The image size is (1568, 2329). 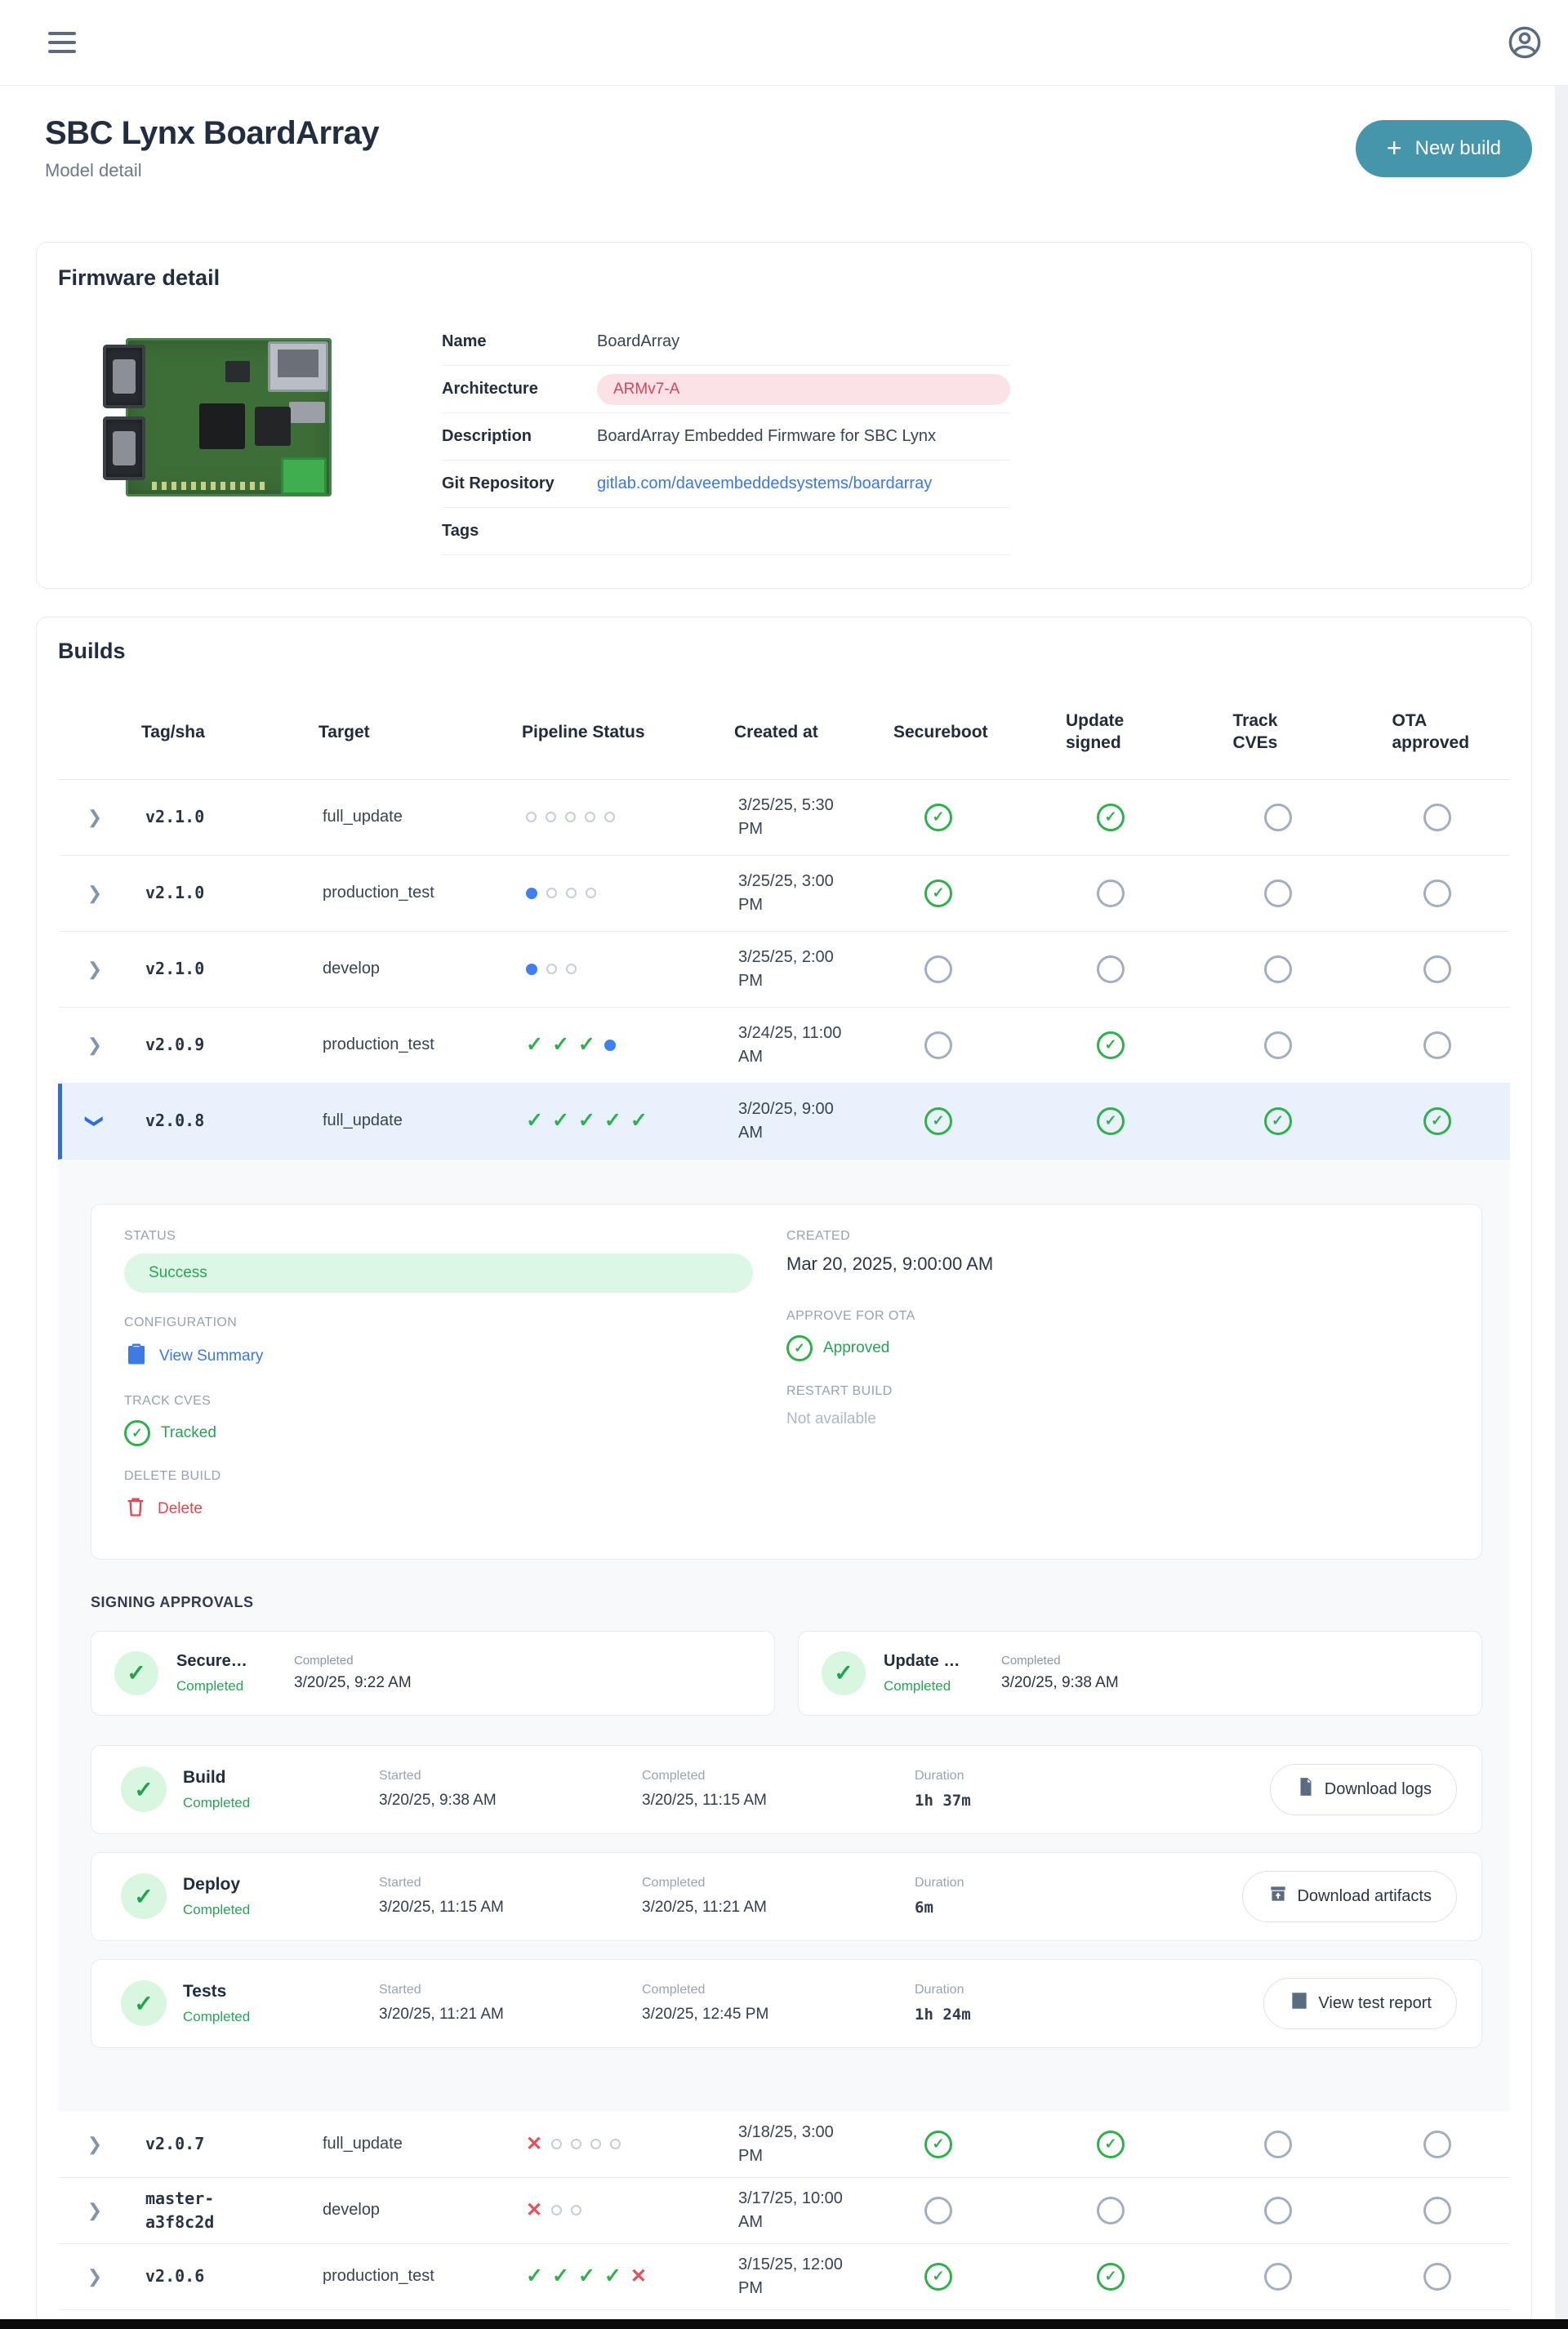 I want to click on build-created-at: 3/15/25, 12:00 PM, so click(x=790, y=2276).